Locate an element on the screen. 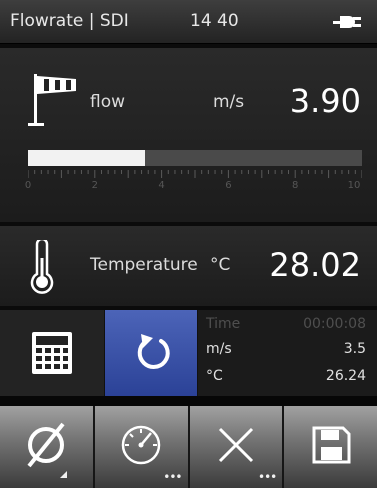 This screenshot has height=488, width=377. temp-unit: °C is located at coordinates (214, 376).